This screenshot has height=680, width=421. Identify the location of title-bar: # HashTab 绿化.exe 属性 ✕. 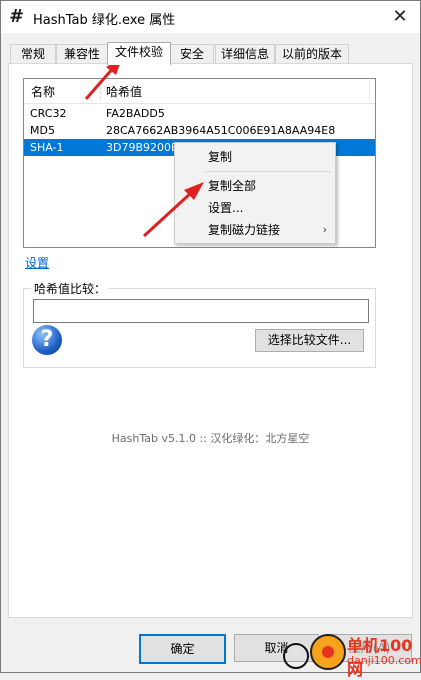
(210, 17).